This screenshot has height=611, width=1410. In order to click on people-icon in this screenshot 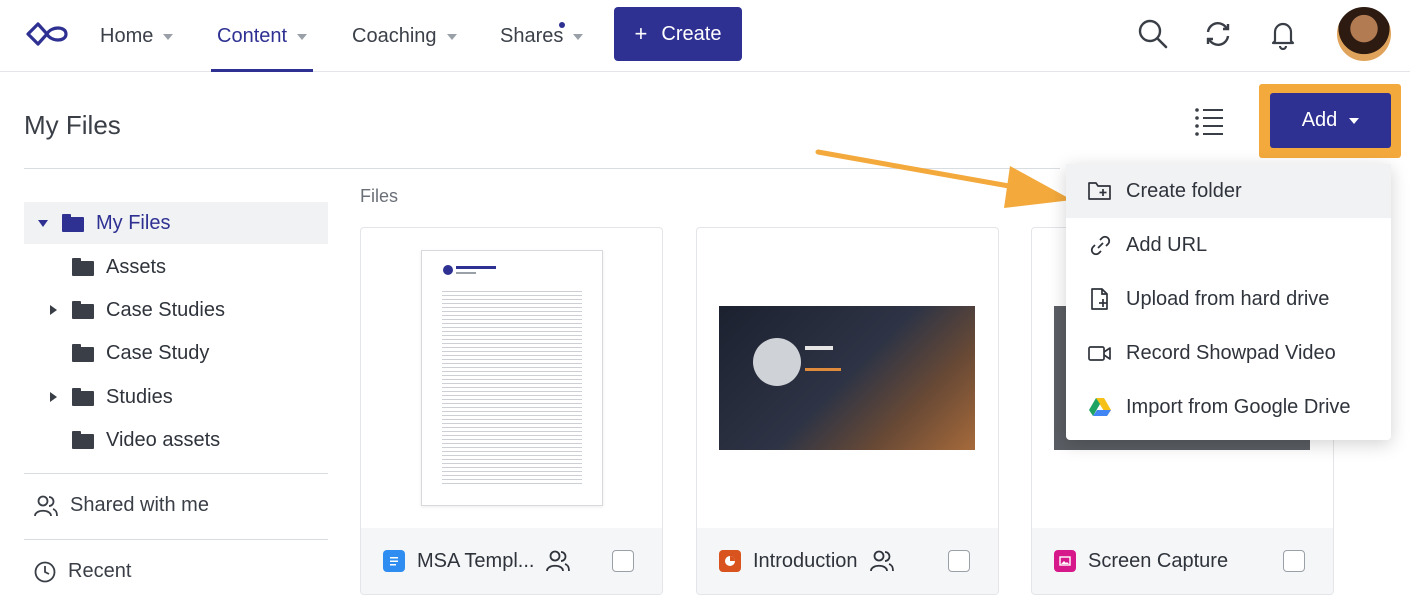, I will do `click(46, 505)`.